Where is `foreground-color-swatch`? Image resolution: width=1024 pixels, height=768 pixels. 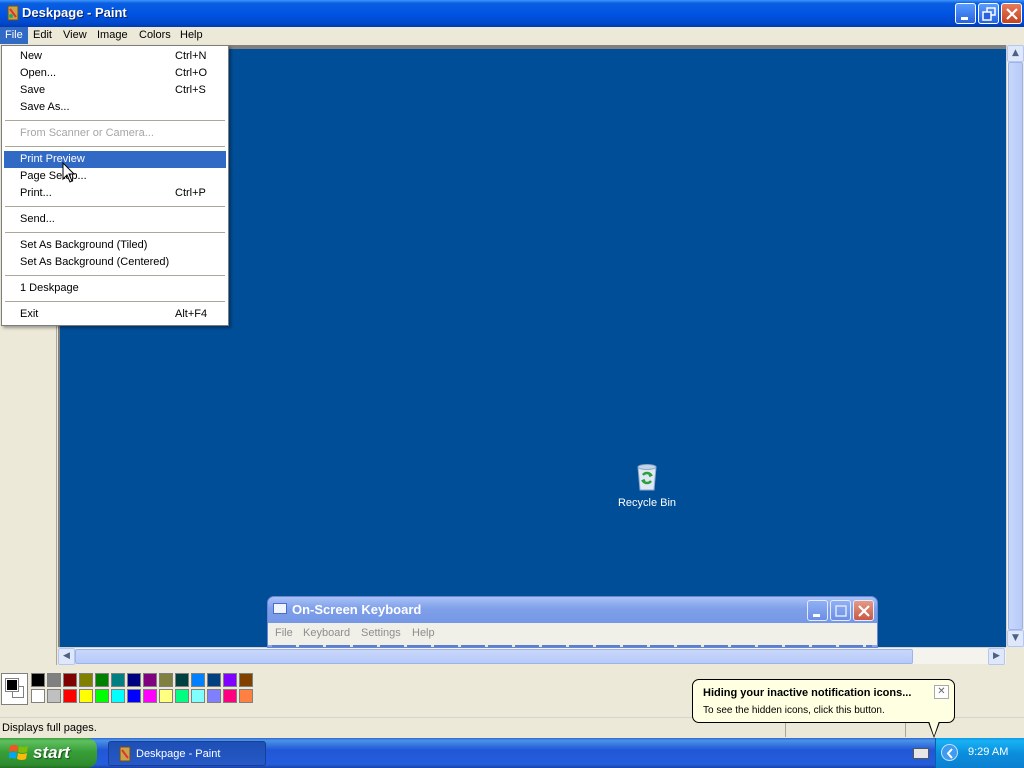
foreground-color-swatch is located at coordinates (12, 685).